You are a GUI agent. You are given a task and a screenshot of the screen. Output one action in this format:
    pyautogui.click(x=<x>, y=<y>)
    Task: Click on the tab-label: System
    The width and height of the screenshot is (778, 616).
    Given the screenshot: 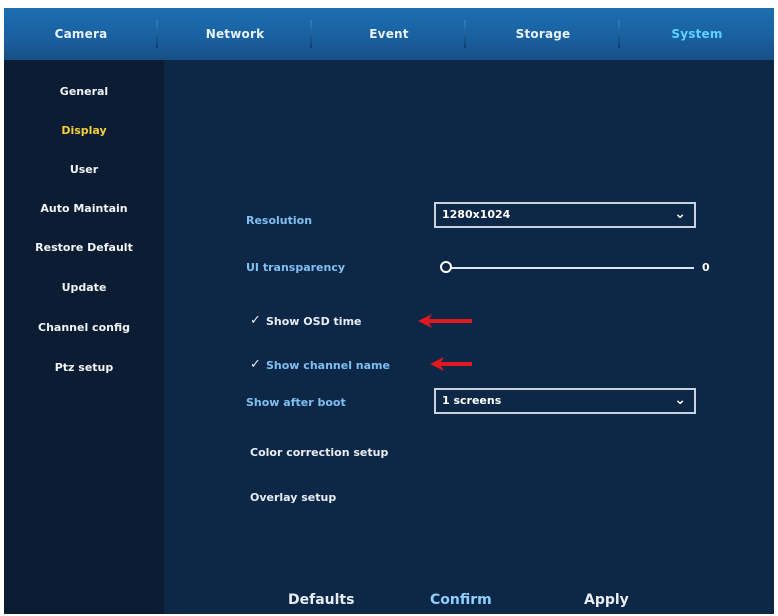 What is the action you would take?
    pyautogui.click(x=697, y=34)
    